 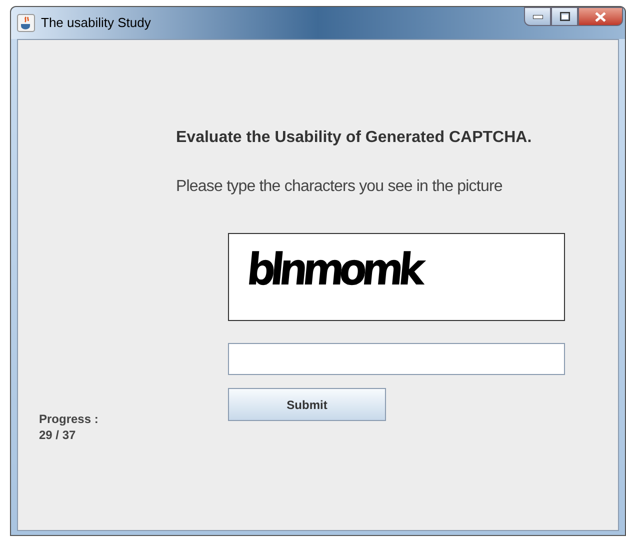 What do you see at coordinates (354, 138) in the screenshot?
I see `heading: Evaluate the Usability of Generated CAPTCHA.` at bounding box center [354, 138].